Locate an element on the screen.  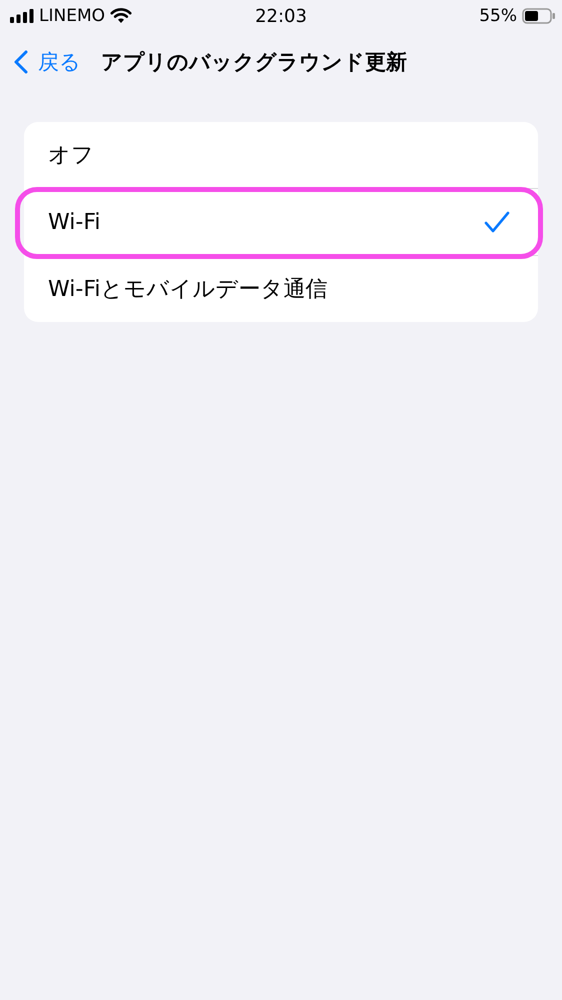
option-row: Wi-Fi is located at coordinates (281, 222).